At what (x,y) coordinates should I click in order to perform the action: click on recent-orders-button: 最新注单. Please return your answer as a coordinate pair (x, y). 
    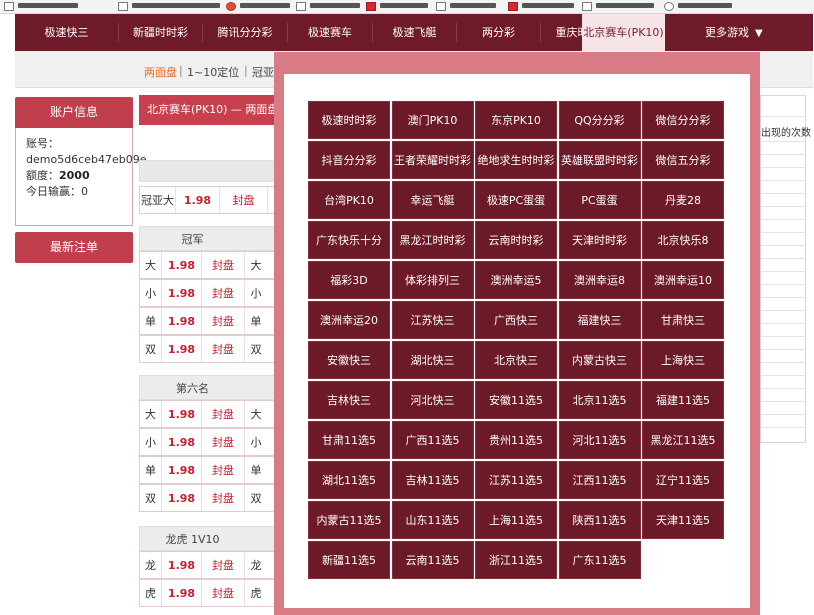
    Looking at the image, I should click on (74, 247).